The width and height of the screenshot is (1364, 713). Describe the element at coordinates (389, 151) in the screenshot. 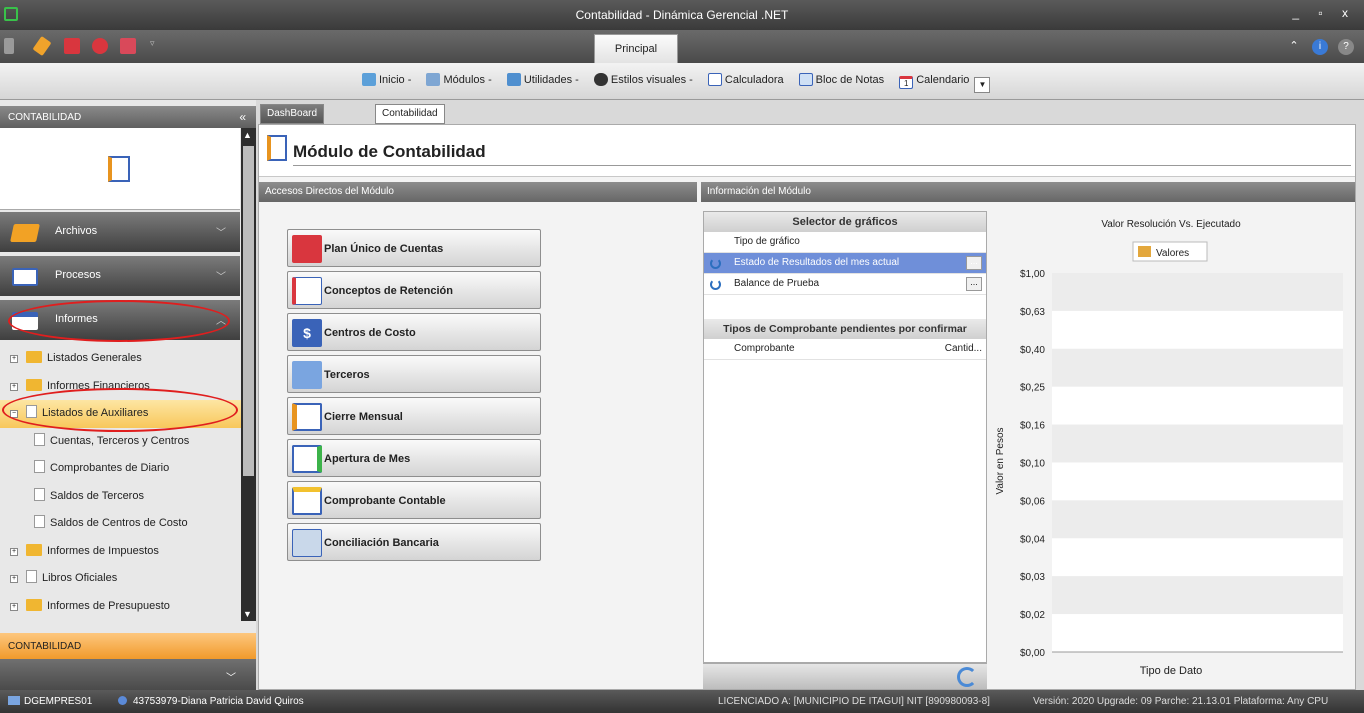

I see `page-title: Módulo de Contabilidad` at that location.